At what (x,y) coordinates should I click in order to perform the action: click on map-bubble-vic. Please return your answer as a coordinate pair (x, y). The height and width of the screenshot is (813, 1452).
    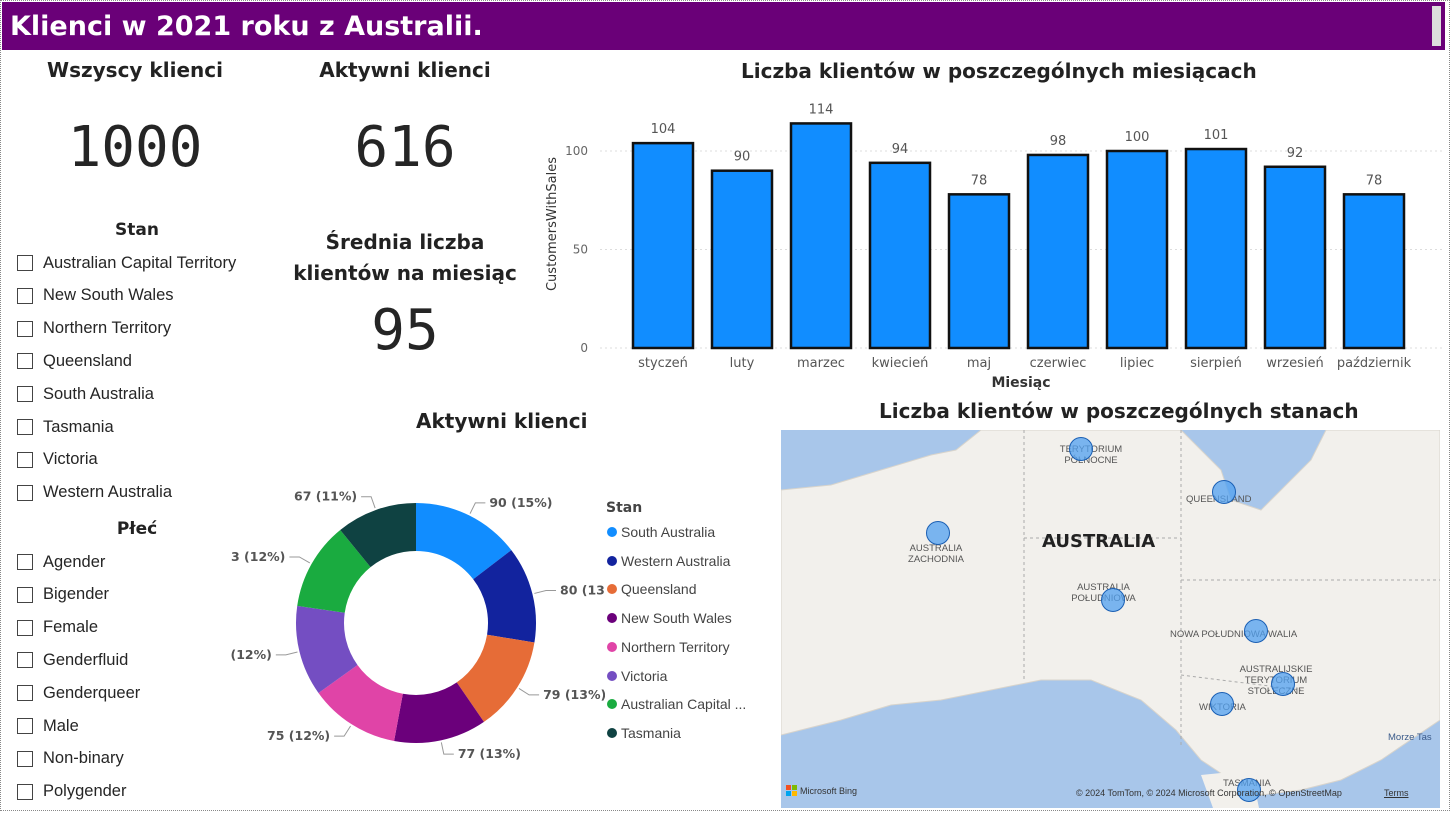
    Looking at the image, I should click on (1222, 704).